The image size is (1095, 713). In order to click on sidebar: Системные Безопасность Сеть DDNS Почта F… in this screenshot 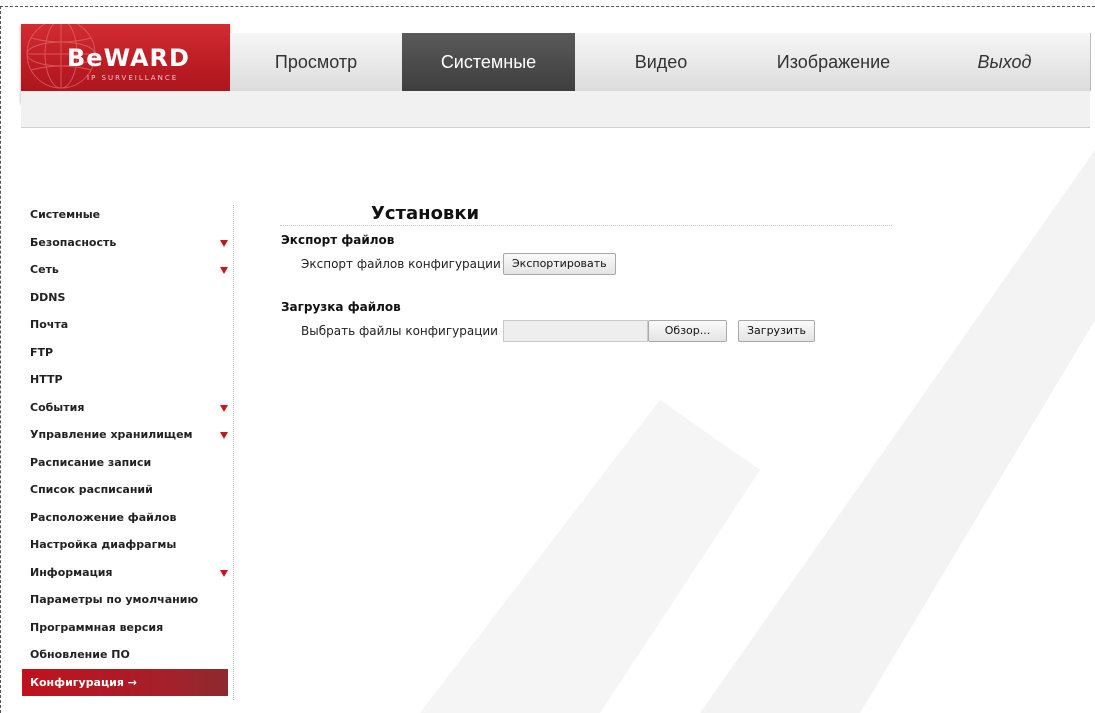, I will do `click(125, 448)`.